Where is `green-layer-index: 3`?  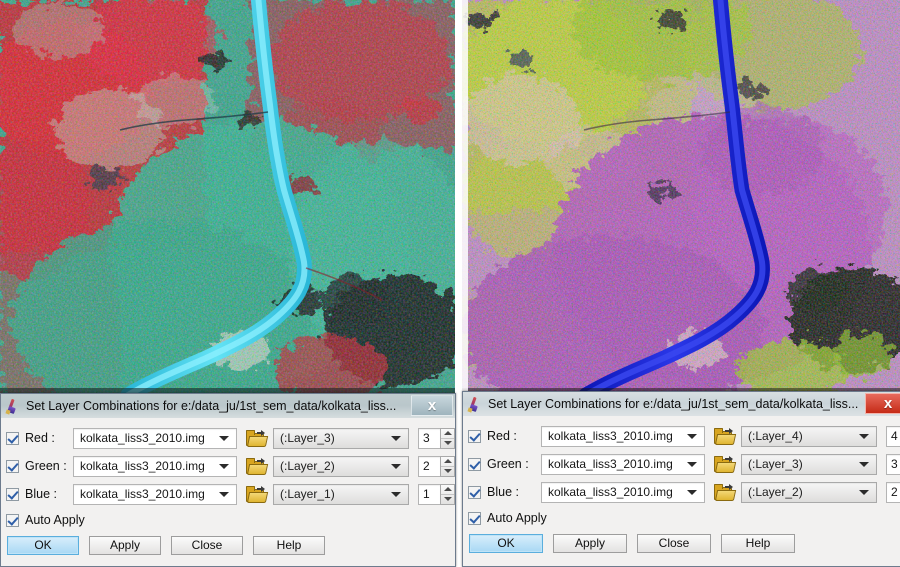 green-layer-index: 3 is located at coordinates (893, 464).